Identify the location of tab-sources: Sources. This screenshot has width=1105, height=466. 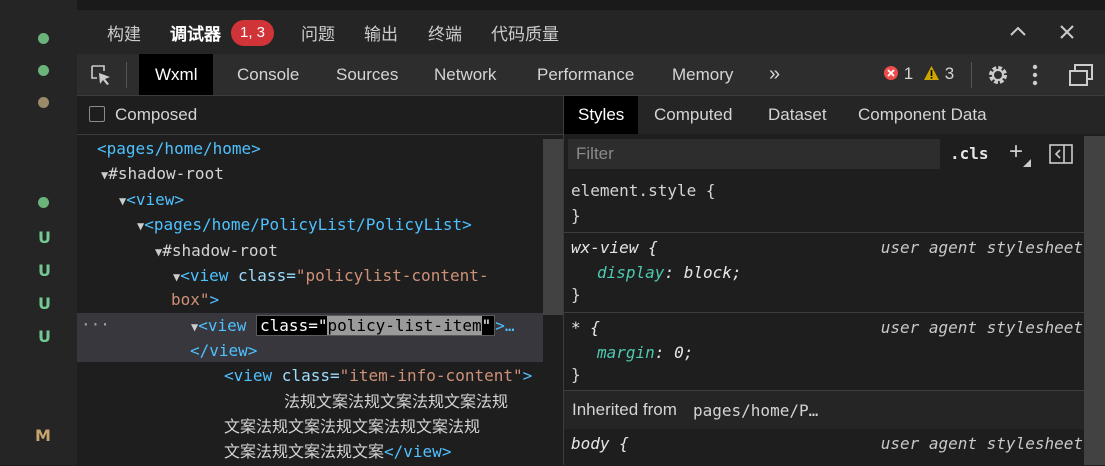
(367, 74).